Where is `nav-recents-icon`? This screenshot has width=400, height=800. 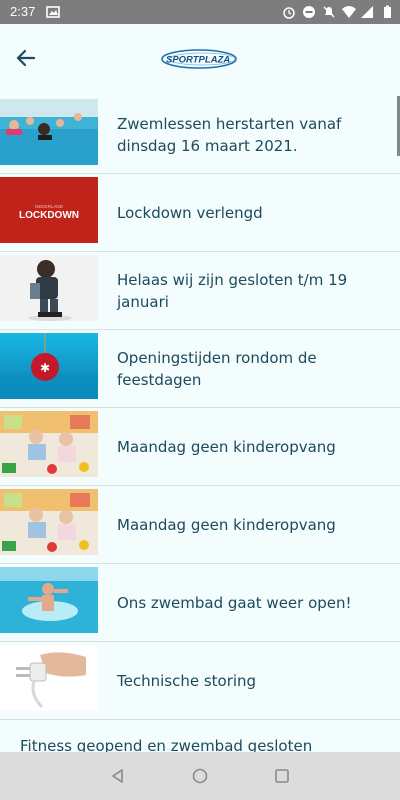 nav-recents-icon is located at coordinates (282, 776).